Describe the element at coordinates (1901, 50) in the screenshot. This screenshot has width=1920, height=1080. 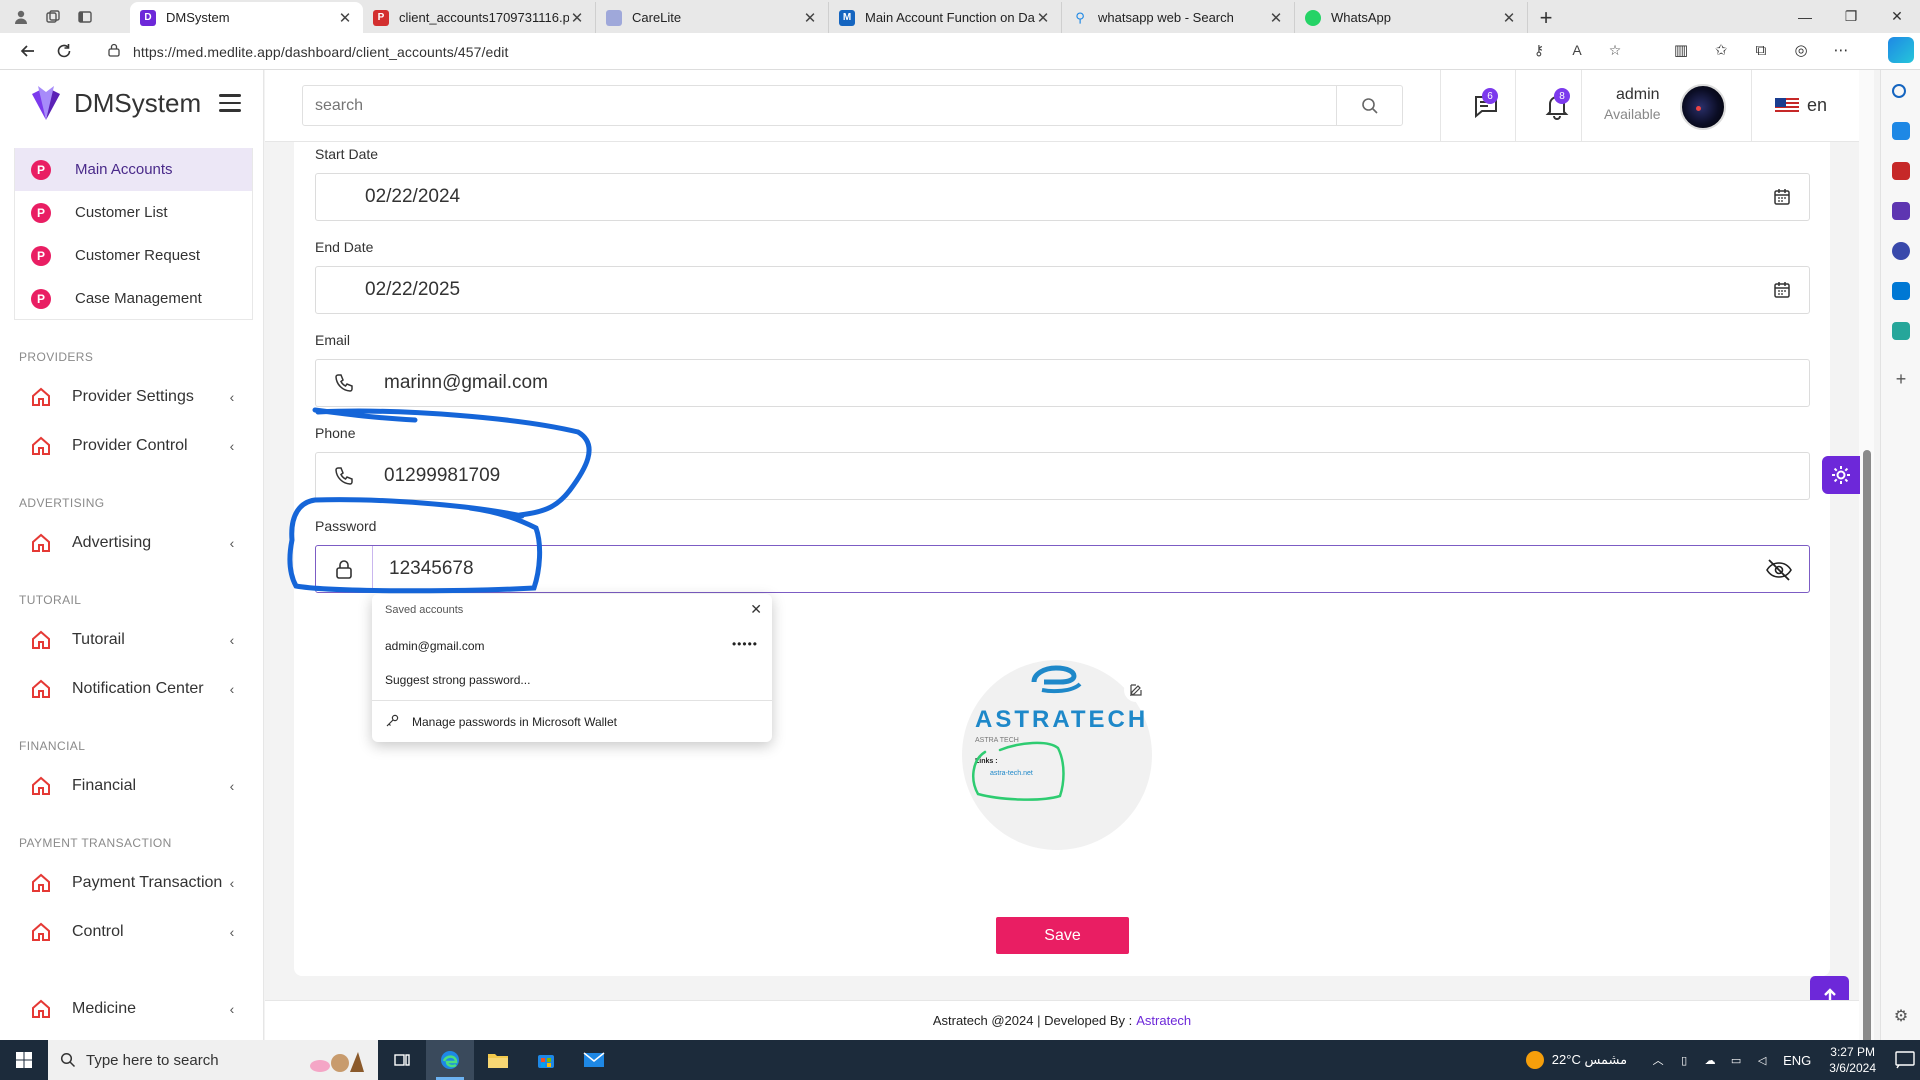
I see `copilot-icon` at that location.